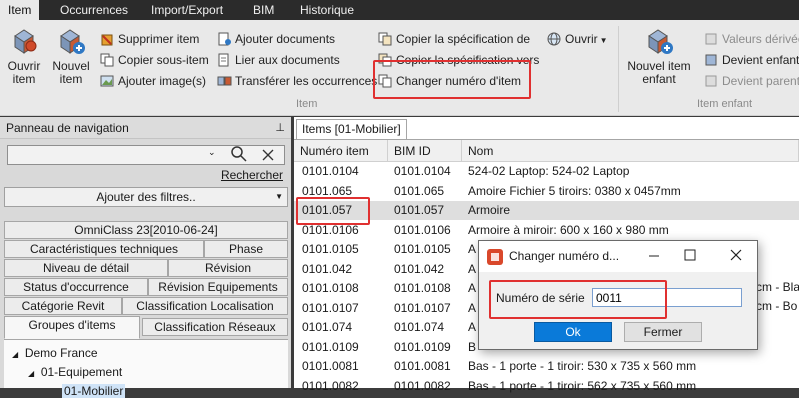 The width and height of the screenshot is (799, 398). What do you see at coordinates (280, 128) in the screenshot?
I see `pin-icon: ⊥` at bounding box center [280, 128].